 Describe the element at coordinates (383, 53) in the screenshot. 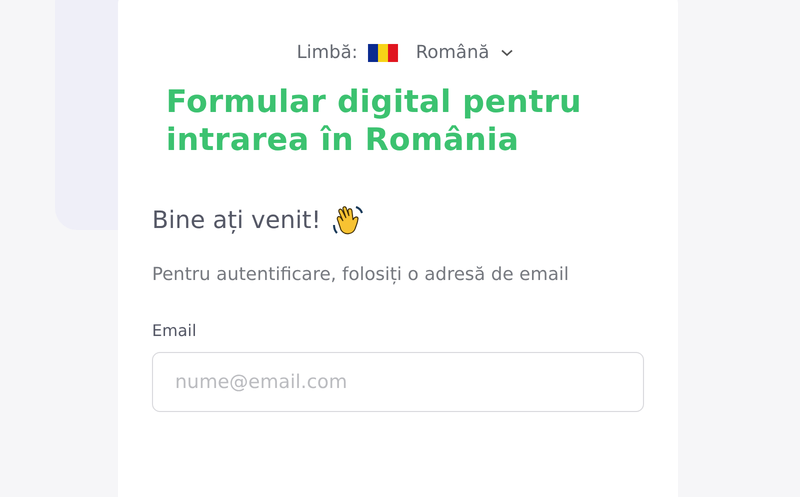

I see `flag-icon` at that location.